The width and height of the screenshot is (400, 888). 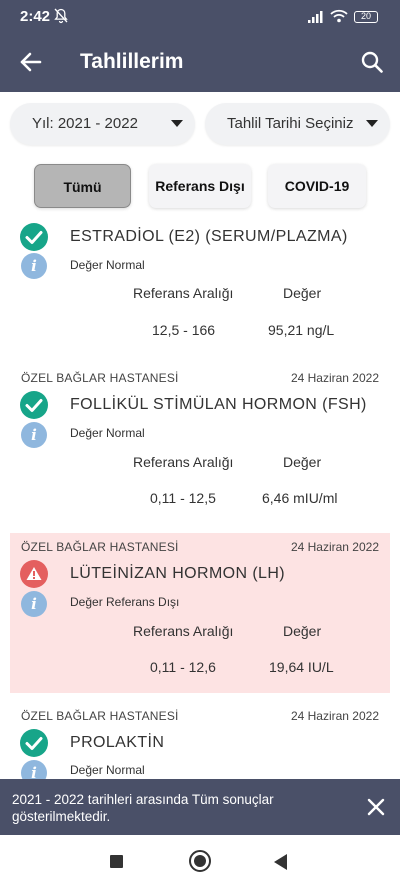 What do you see at coordinates (301, 330) in the screenshot?
I see `result-value: 95,21 ng/L` at bounding box center [301, 330].